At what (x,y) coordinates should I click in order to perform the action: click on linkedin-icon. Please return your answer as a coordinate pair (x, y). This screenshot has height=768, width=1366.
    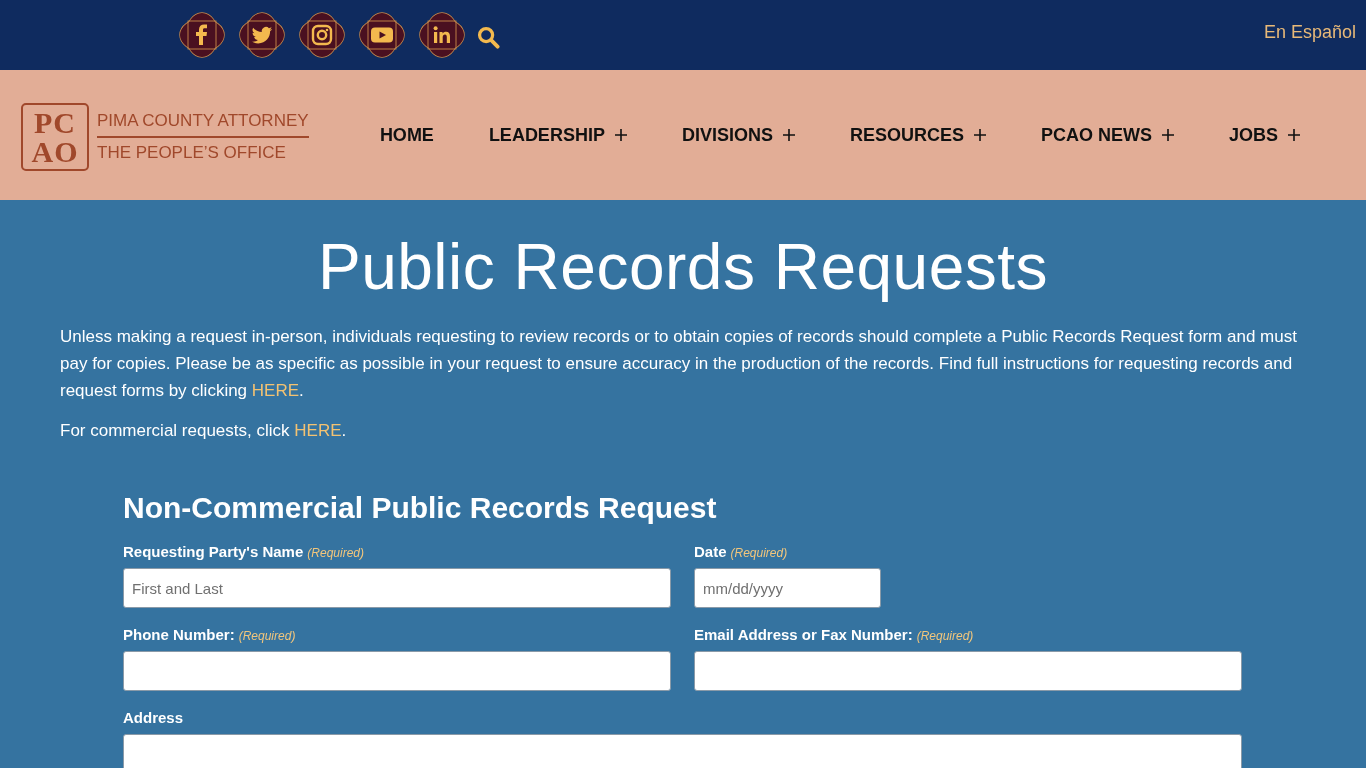
    Looking at the image, I should click on (442, 35).